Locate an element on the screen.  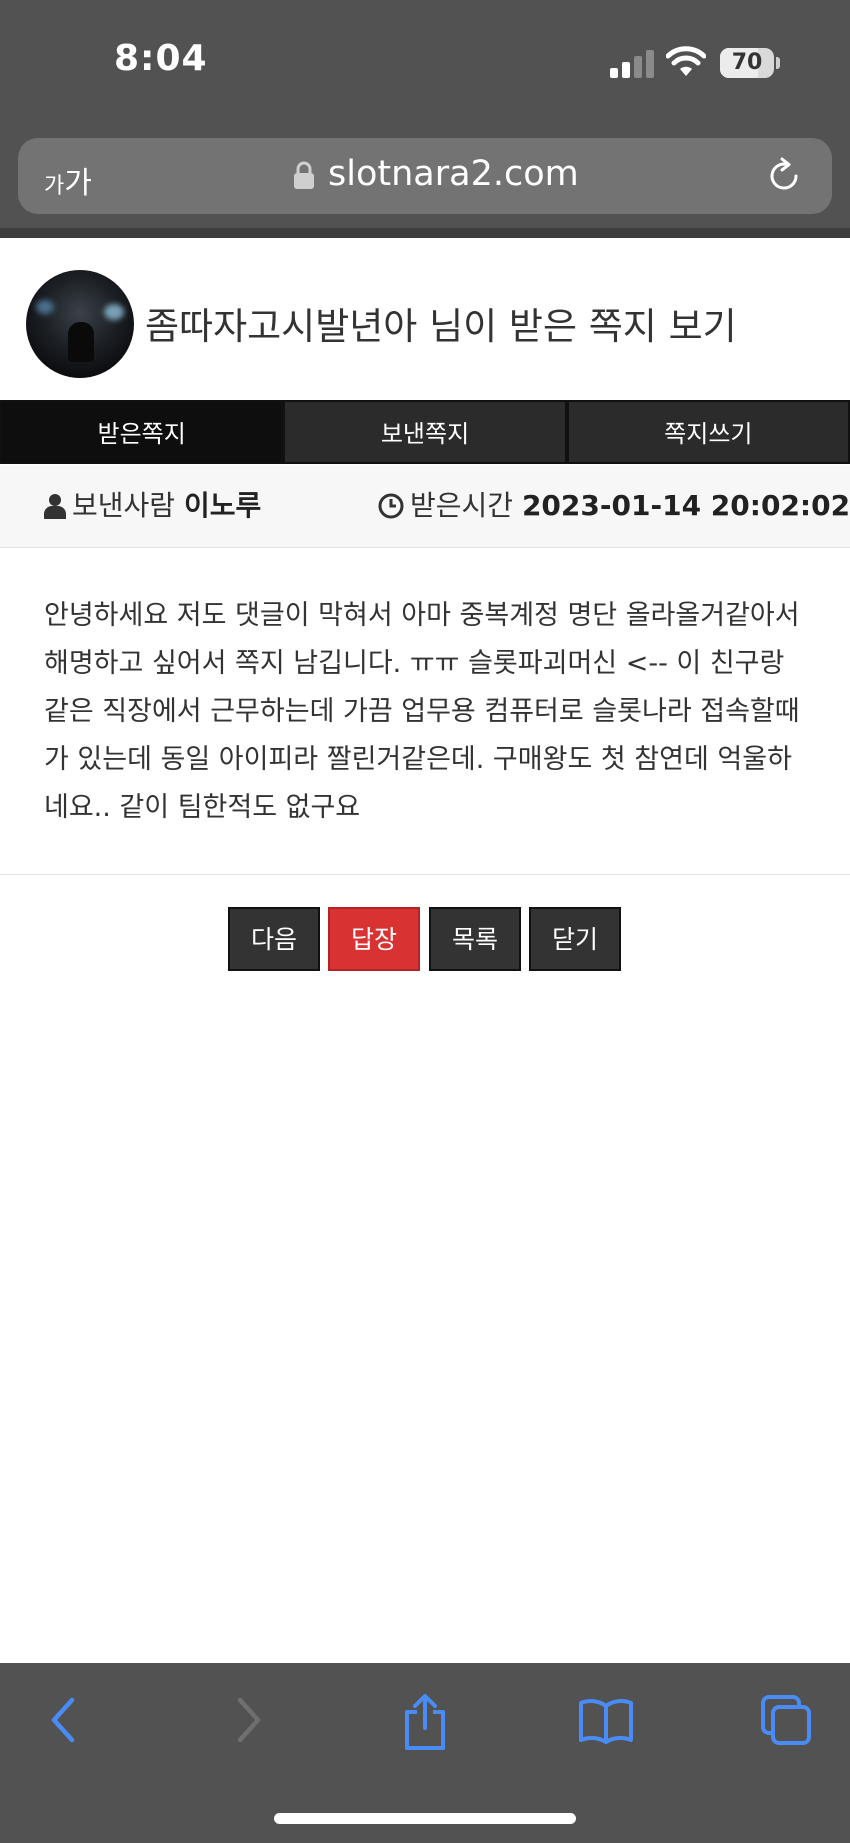
user-icon is located at coordinates (55, 506).